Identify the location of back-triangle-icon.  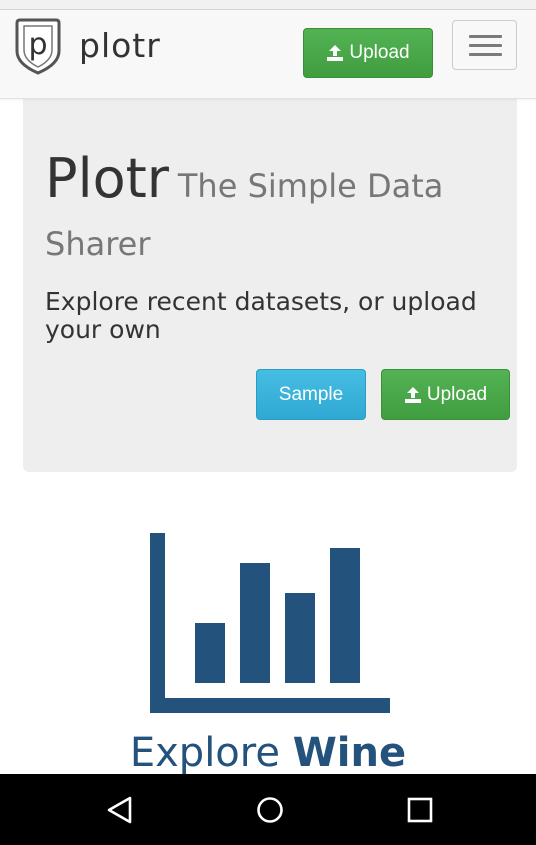
(120, 810).